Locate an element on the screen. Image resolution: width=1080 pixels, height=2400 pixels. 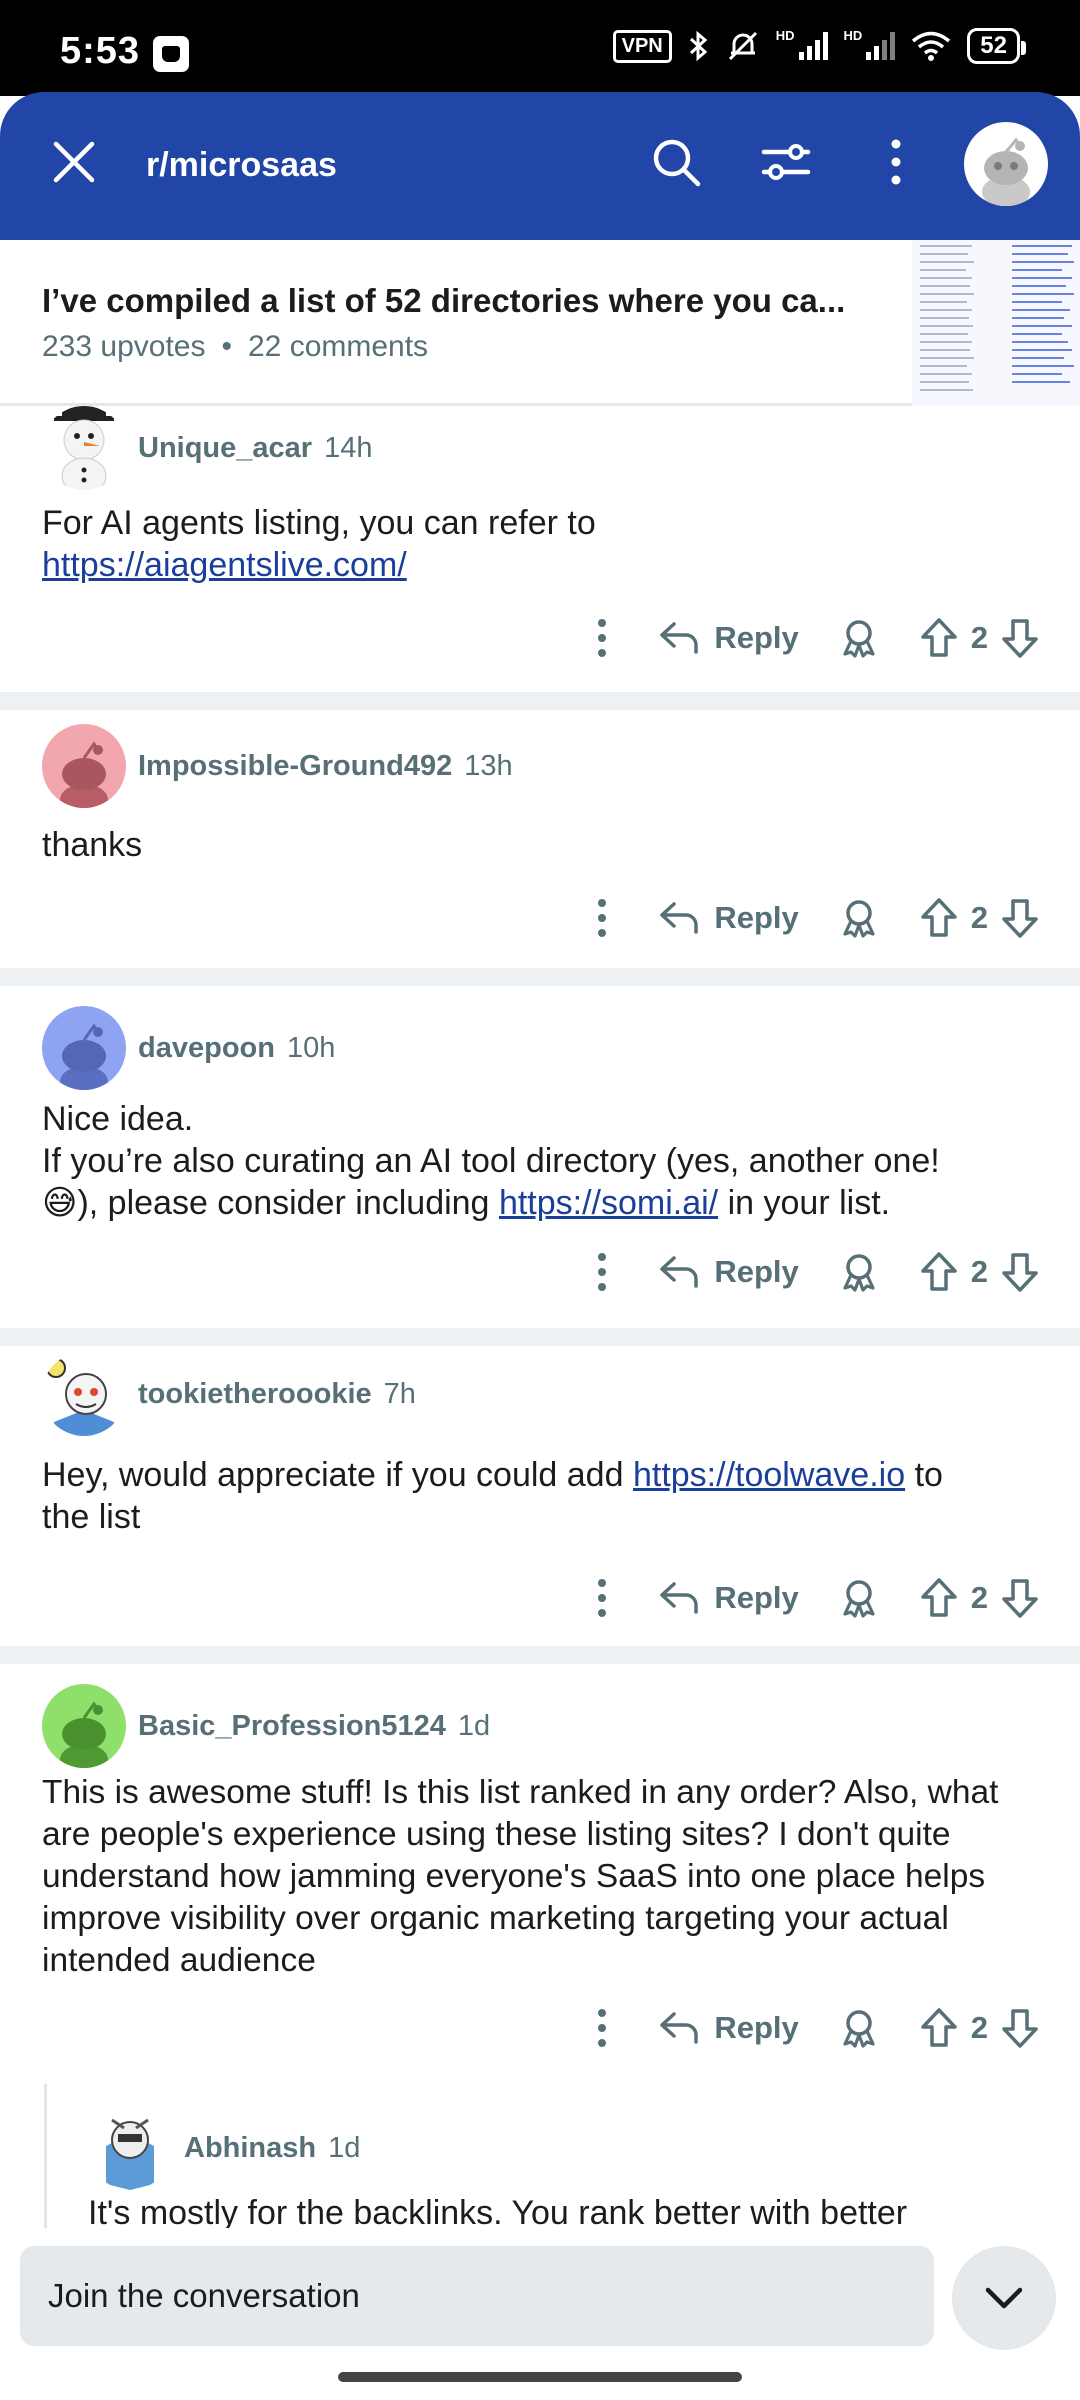
hd-label-2: HD is located at coordinates (853, 35).